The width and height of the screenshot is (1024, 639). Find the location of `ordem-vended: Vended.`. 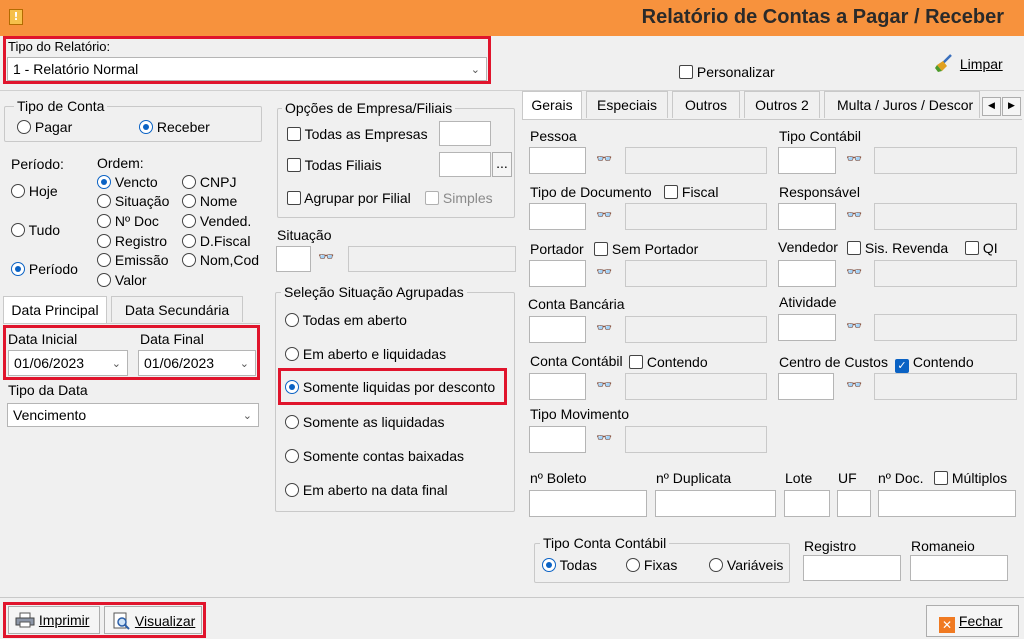

ordem-vended: Vended. is located at coordinates (216, 221).